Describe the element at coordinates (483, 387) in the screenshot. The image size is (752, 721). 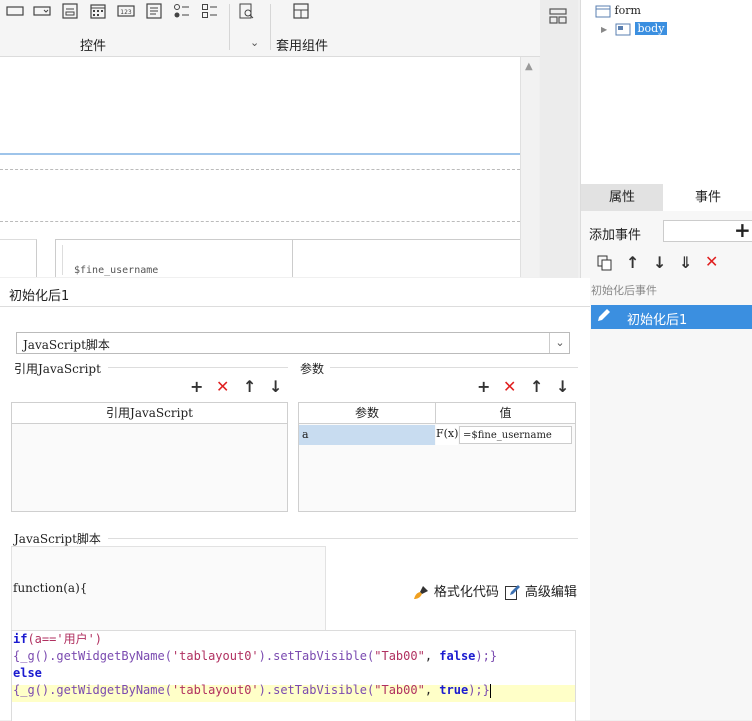
I see `param-add-icon: +` at that location.